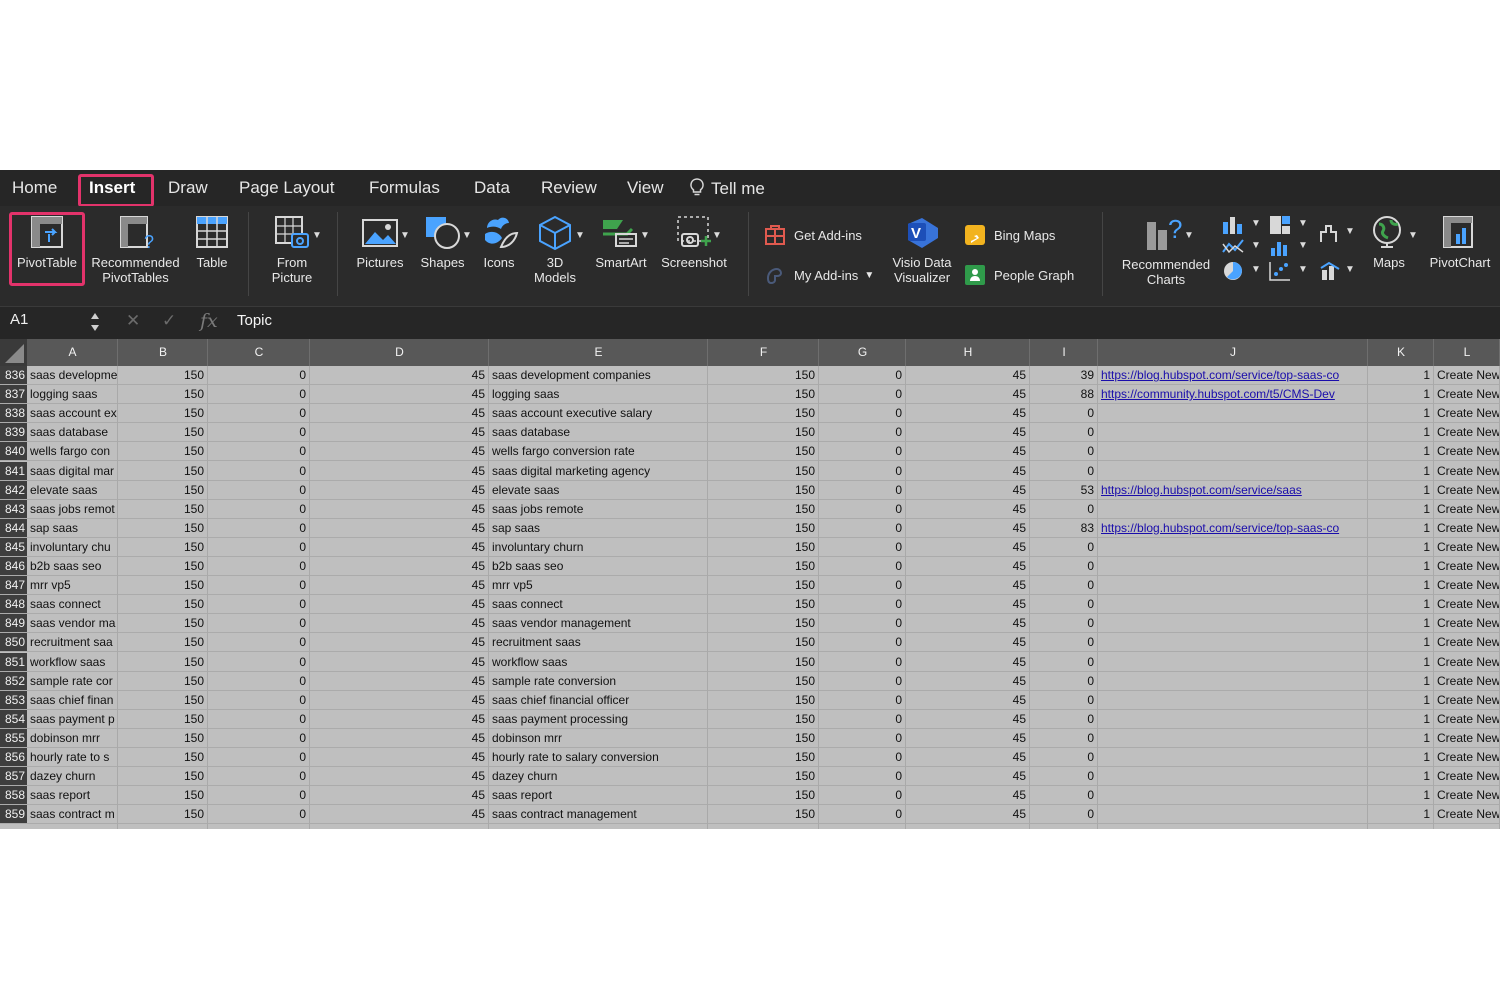 The width and height of the screenshot is (1500, 1000). What do you see at coordinates (72, 681) in the screenshot?
I see `cell-a: sample rate cor` at bounding box center [72, 681].